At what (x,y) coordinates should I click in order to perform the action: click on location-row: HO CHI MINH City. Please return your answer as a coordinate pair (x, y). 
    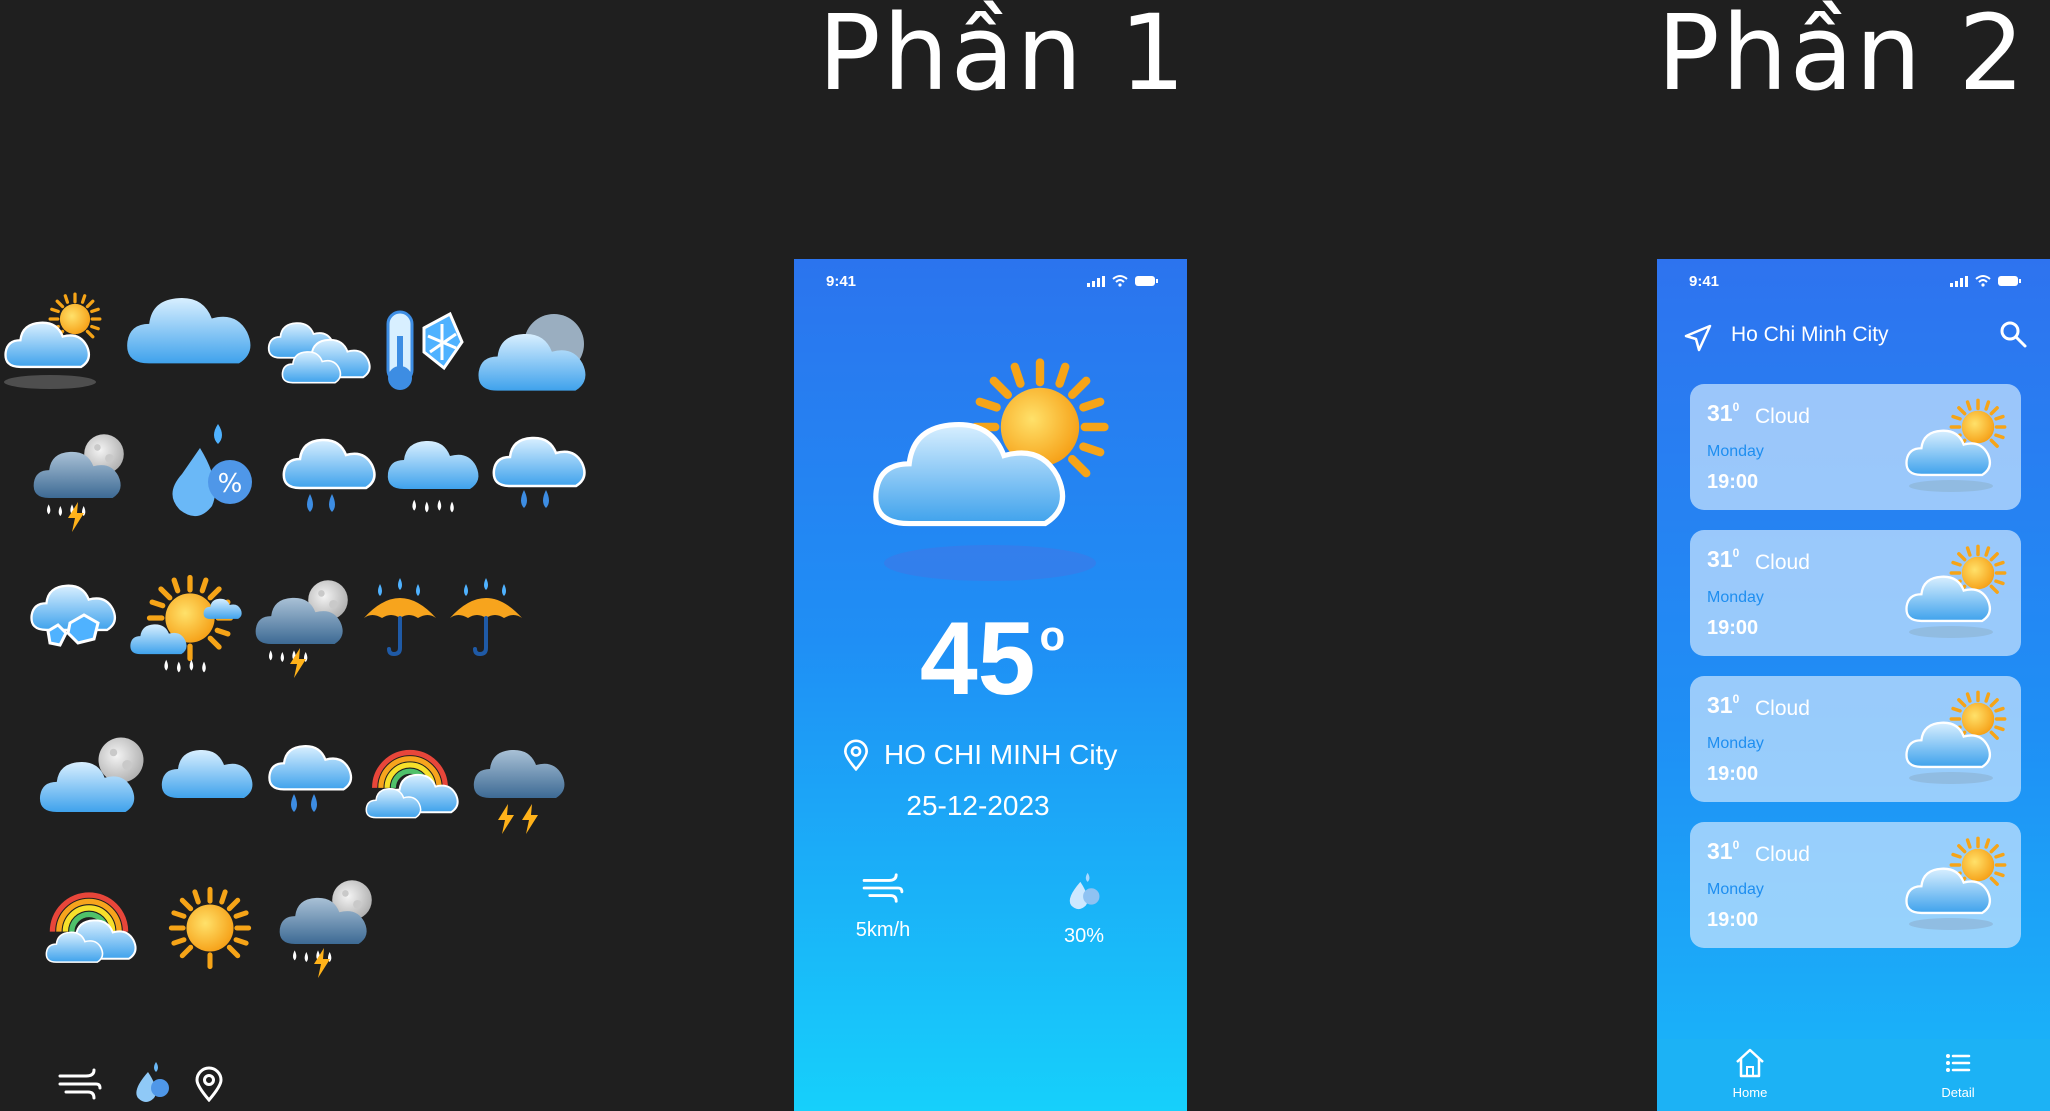
    Looking at the image, I should click on (979, 755).